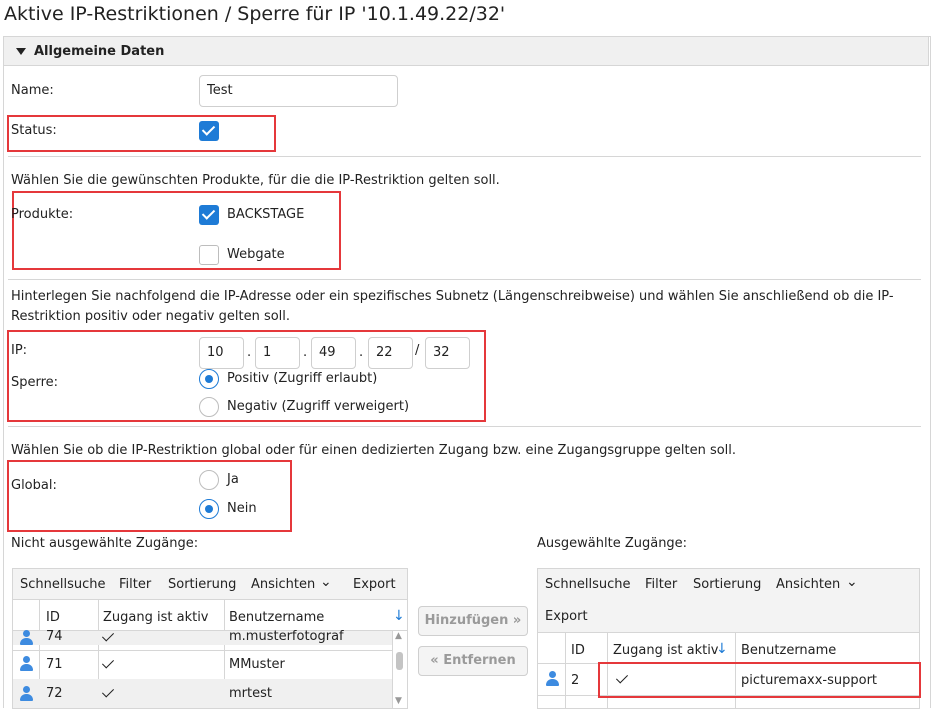  I want to click on section-header: Allgemeine Daten, so click(466, 51).